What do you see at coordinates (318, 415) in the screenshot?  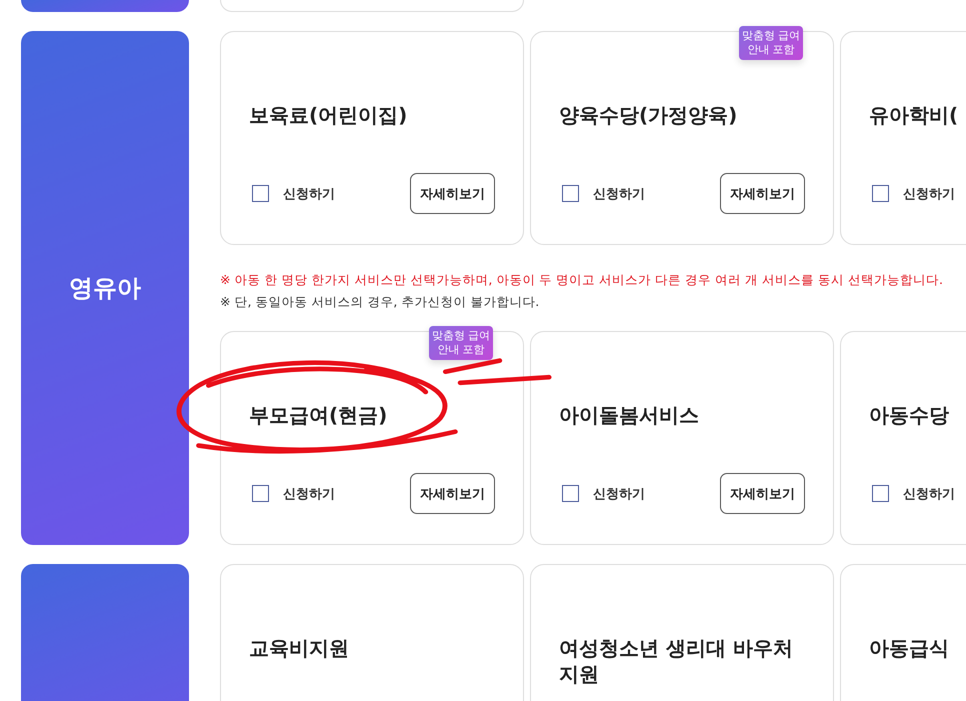 I see `service-title: 부모급여(현금)` at bounding box center [318, 415].